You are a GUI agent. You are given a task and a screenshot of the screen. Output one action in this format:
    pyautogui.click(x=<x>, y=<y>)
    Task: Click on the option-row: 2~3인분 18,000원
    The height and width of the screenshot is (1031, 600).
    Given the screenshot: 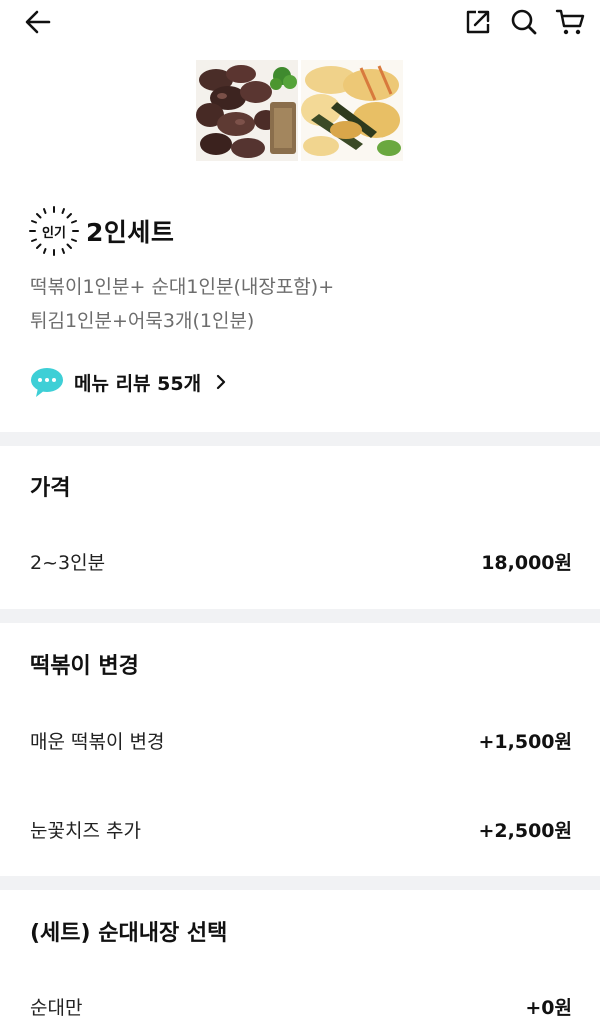 What is the action you would take?
    pyautogui.click(x=301, y=561)
    